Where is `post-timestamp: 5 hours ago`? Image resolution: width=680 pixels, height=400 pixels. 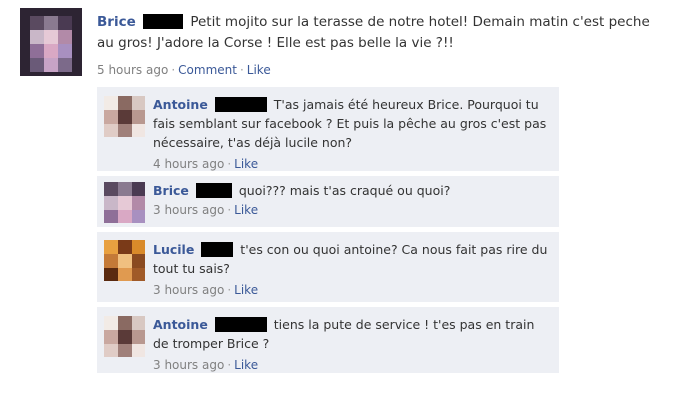
post-timestamp: 5 hours ago is located at coordinates (132, 70).